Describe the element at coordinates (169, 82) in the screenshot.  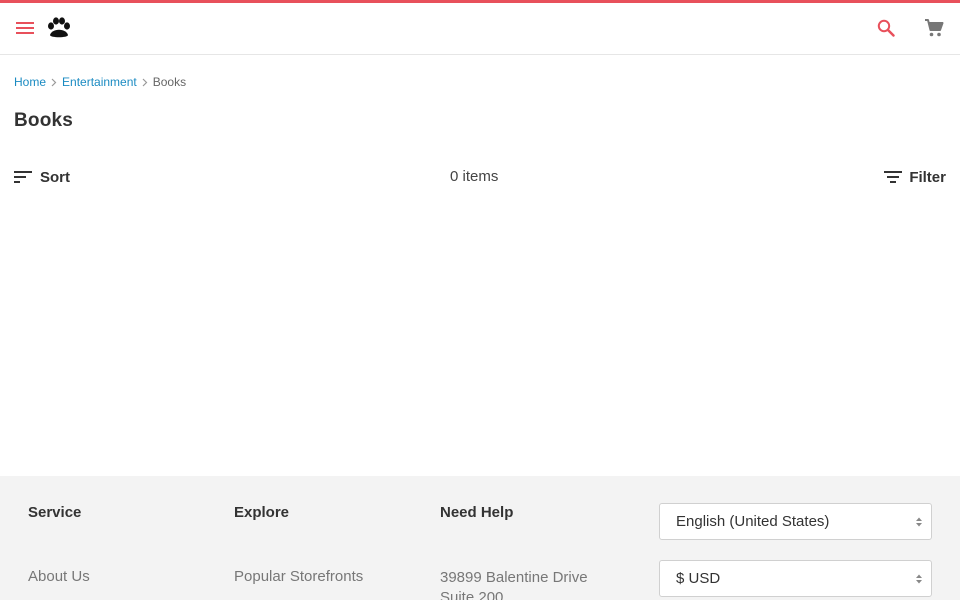
I see `breadcrumb-current: Books` at that location.